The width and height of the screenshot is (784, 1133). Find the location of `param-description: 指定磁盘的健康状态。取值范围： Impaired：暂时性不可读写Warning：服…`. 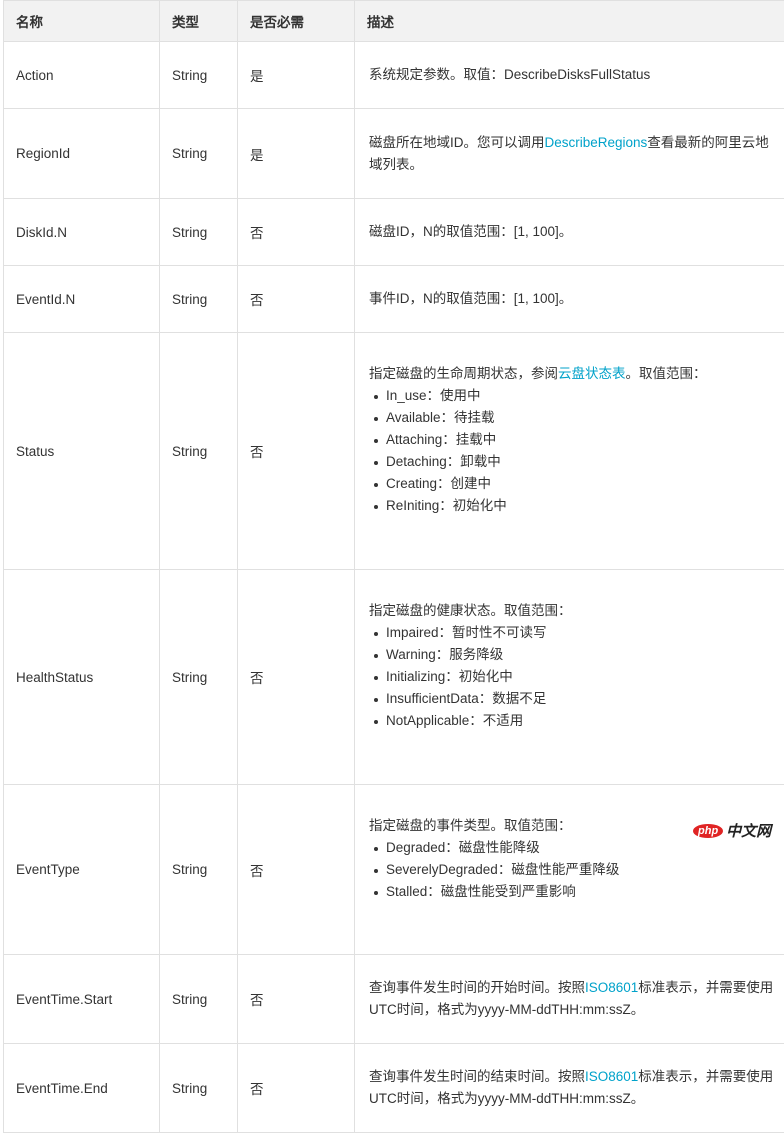

param-description: 指定磁盘的健康状态。取值范围： Impaired：暂时性不可读写Warning：服… is located at coordinates (569, 677).